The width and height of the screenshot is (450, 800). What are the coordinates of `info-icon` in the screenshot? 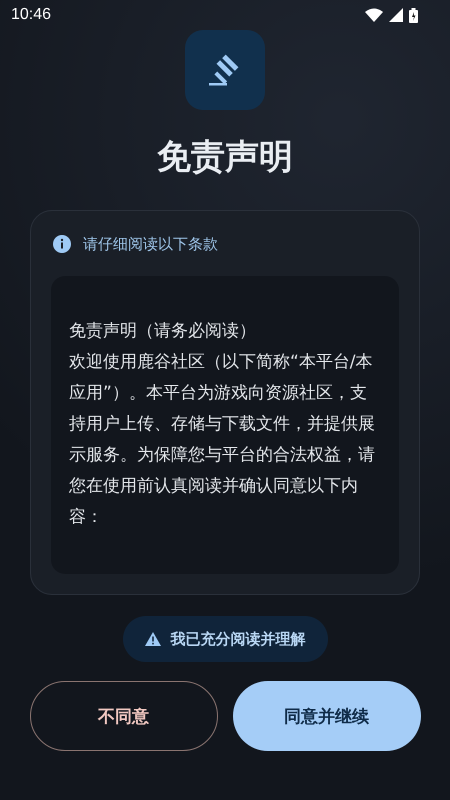 It's located at (62, 244).